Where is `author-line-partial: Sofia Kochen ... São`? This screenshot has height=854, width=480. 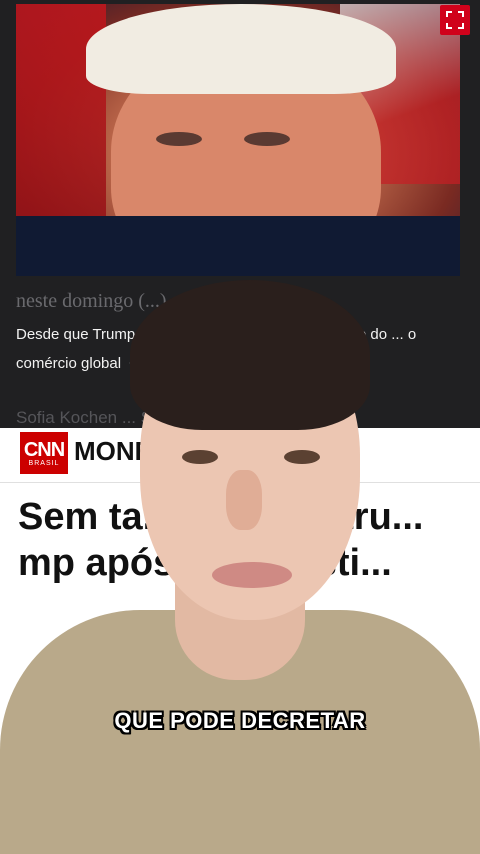 author-line-partial: Sofia Kochen ... São is located at coordinates (93, 417).